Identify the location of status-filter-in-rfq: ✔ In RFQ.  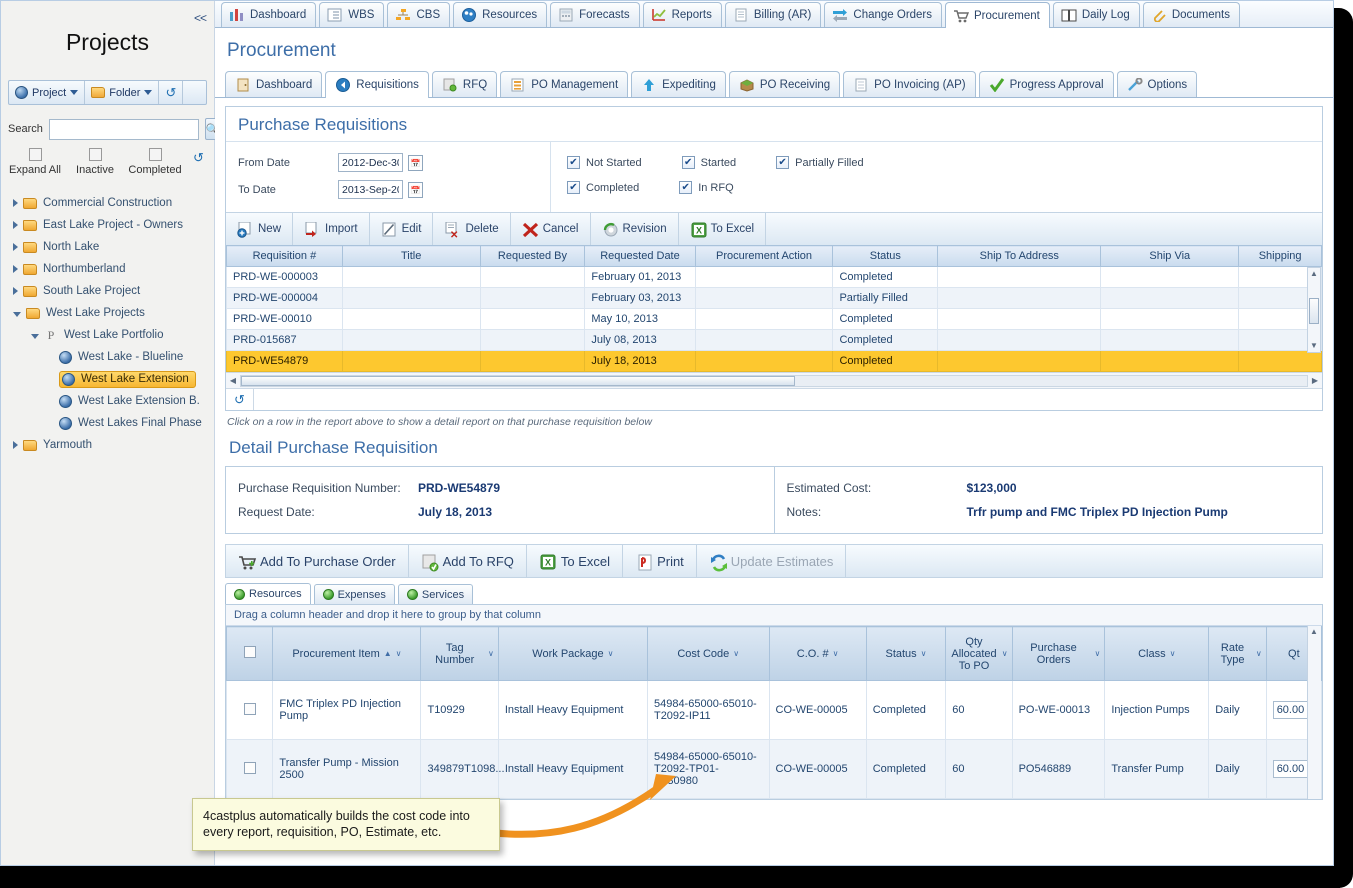
(706, 187).